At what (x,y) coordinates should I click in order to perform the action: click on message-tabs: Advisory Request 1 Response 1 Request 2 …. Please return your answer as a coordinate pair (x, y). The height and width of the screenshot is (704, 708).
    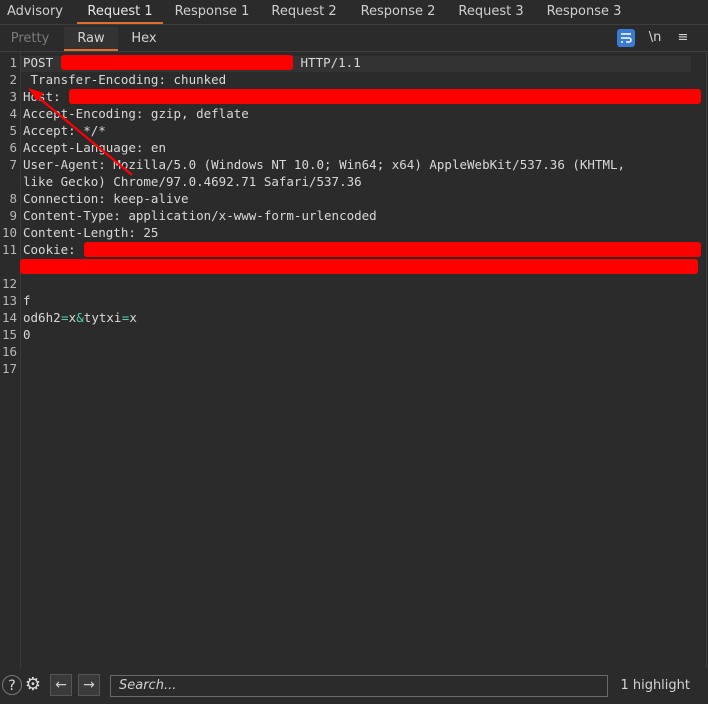
    Looking at the image, I should click on (354, 12).